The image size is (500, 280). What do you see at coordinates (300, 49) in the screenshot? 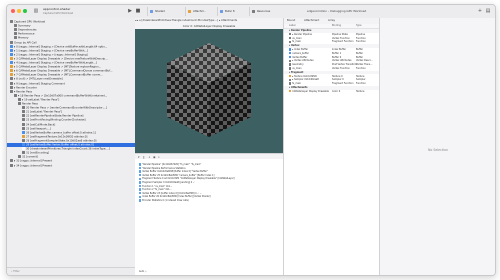
I see `row-label-text: ▸ Index Buffer` at bounding box center [300, 49].